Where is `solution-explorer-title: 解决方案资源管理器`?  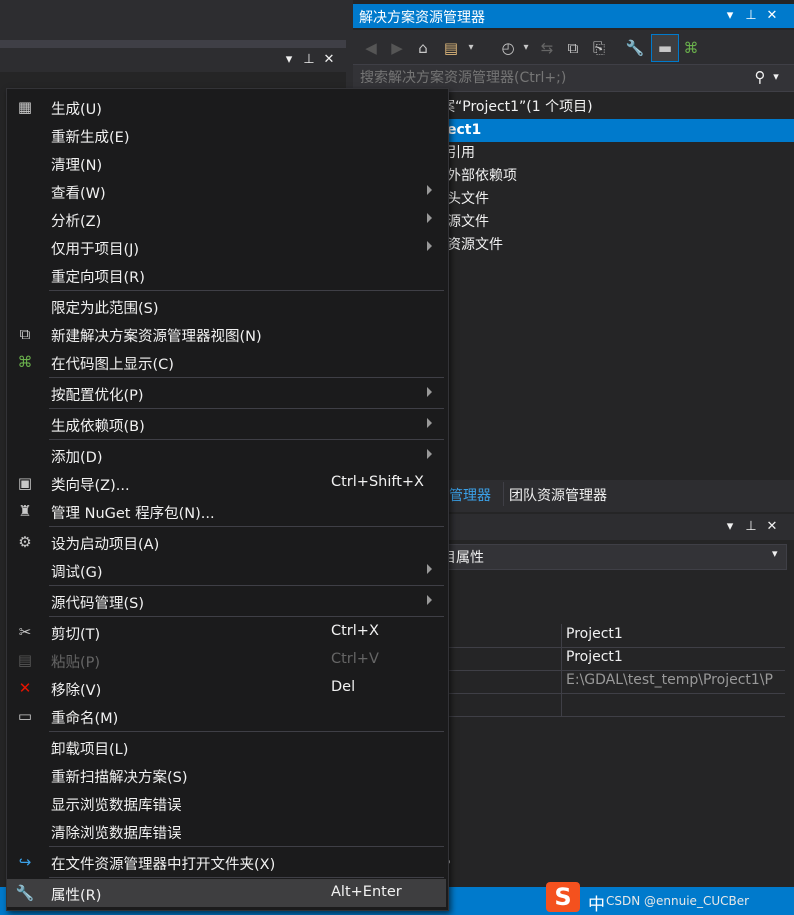
solution-explorer-title: 解决方案资源管理器 is located at coordinates (422, 18).